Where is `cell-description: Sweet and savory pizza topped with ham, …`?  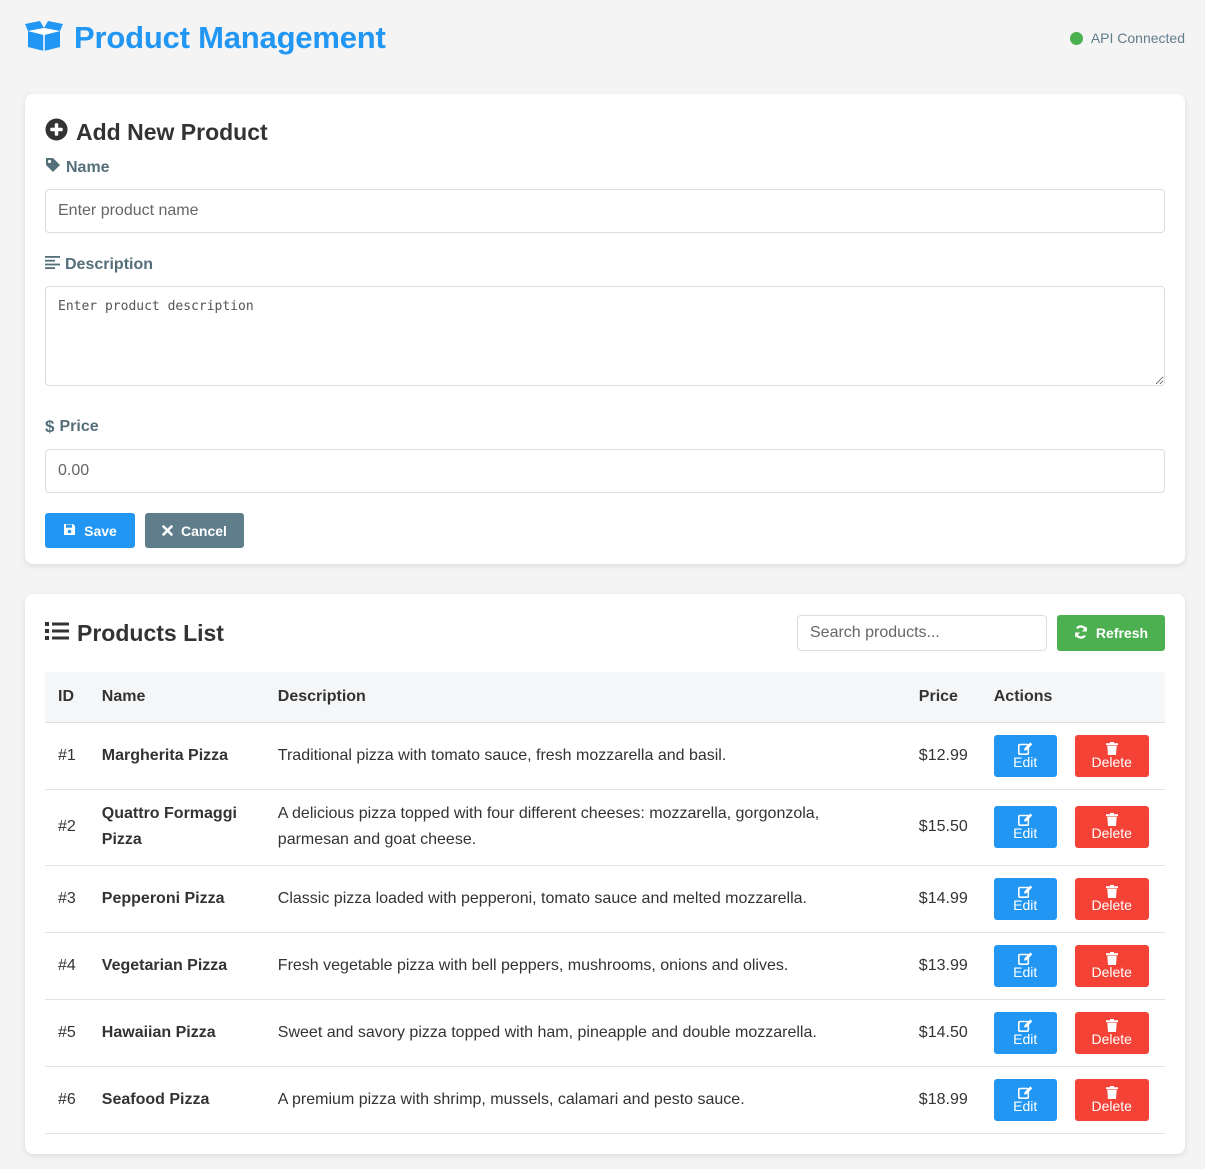 cell-description: Sweet and savory pizza topped with ham, … is located at coordinates (585, 1033).